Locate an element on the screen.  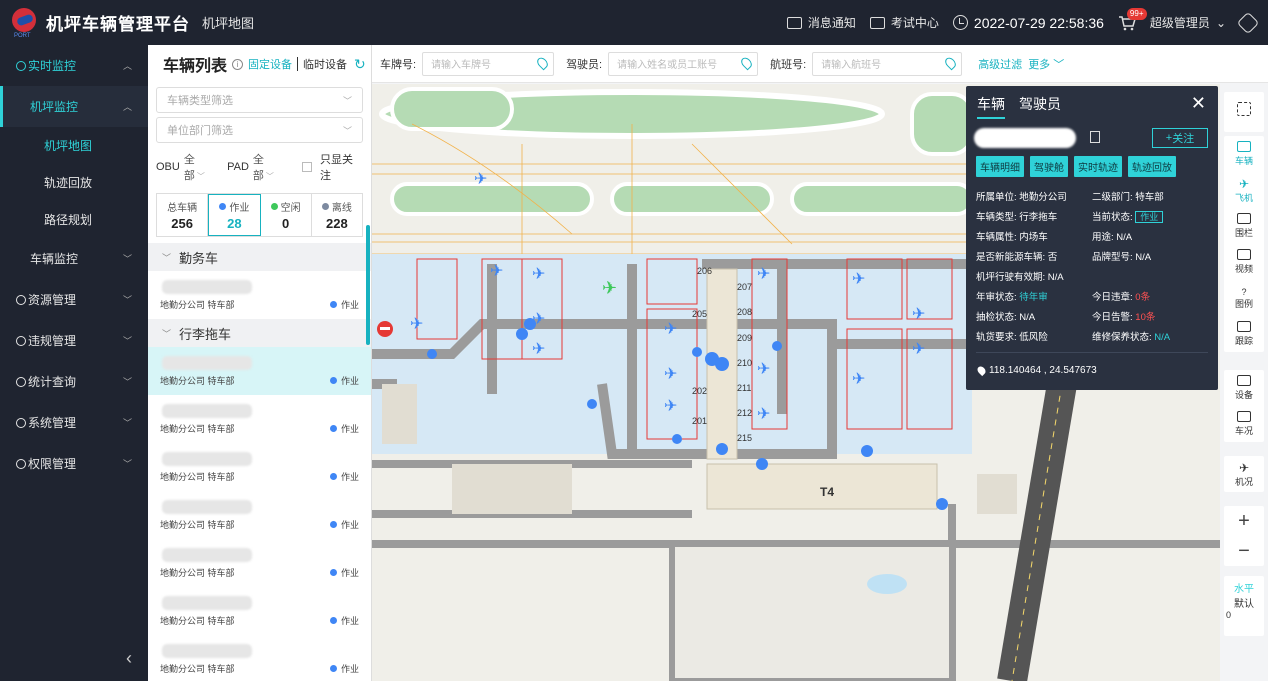
gate-label: 205 is located at coordinates (699, 314).